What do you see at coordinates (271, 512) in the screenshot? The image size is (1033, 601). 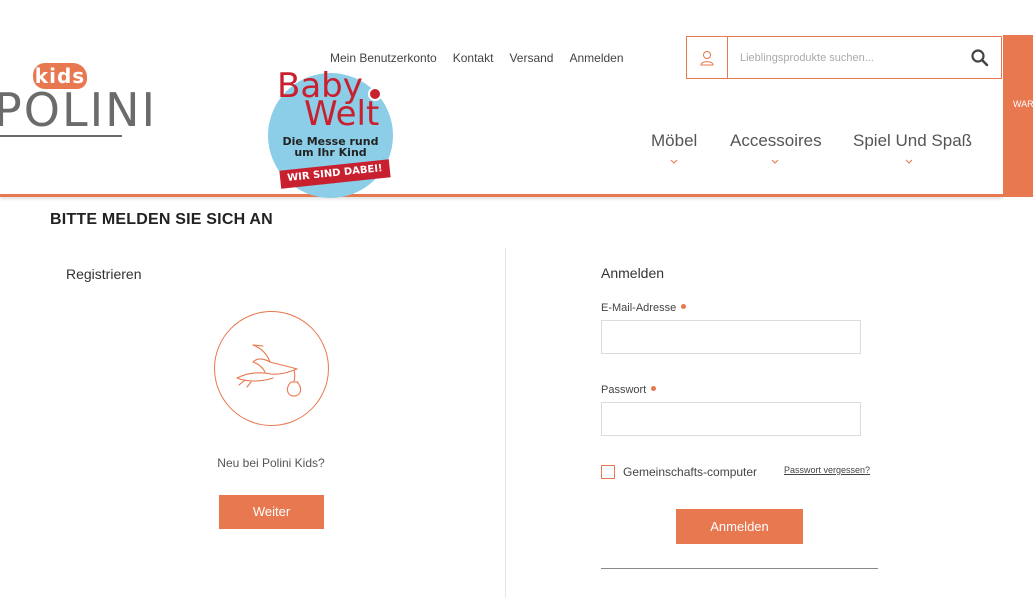 I see `continue-button: Weiter` at bounding box center [271, 512].